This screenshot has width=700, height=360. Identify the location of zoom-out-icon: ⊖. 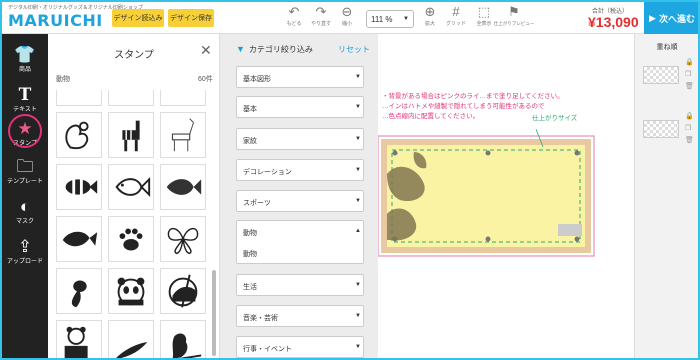
(347, 11).